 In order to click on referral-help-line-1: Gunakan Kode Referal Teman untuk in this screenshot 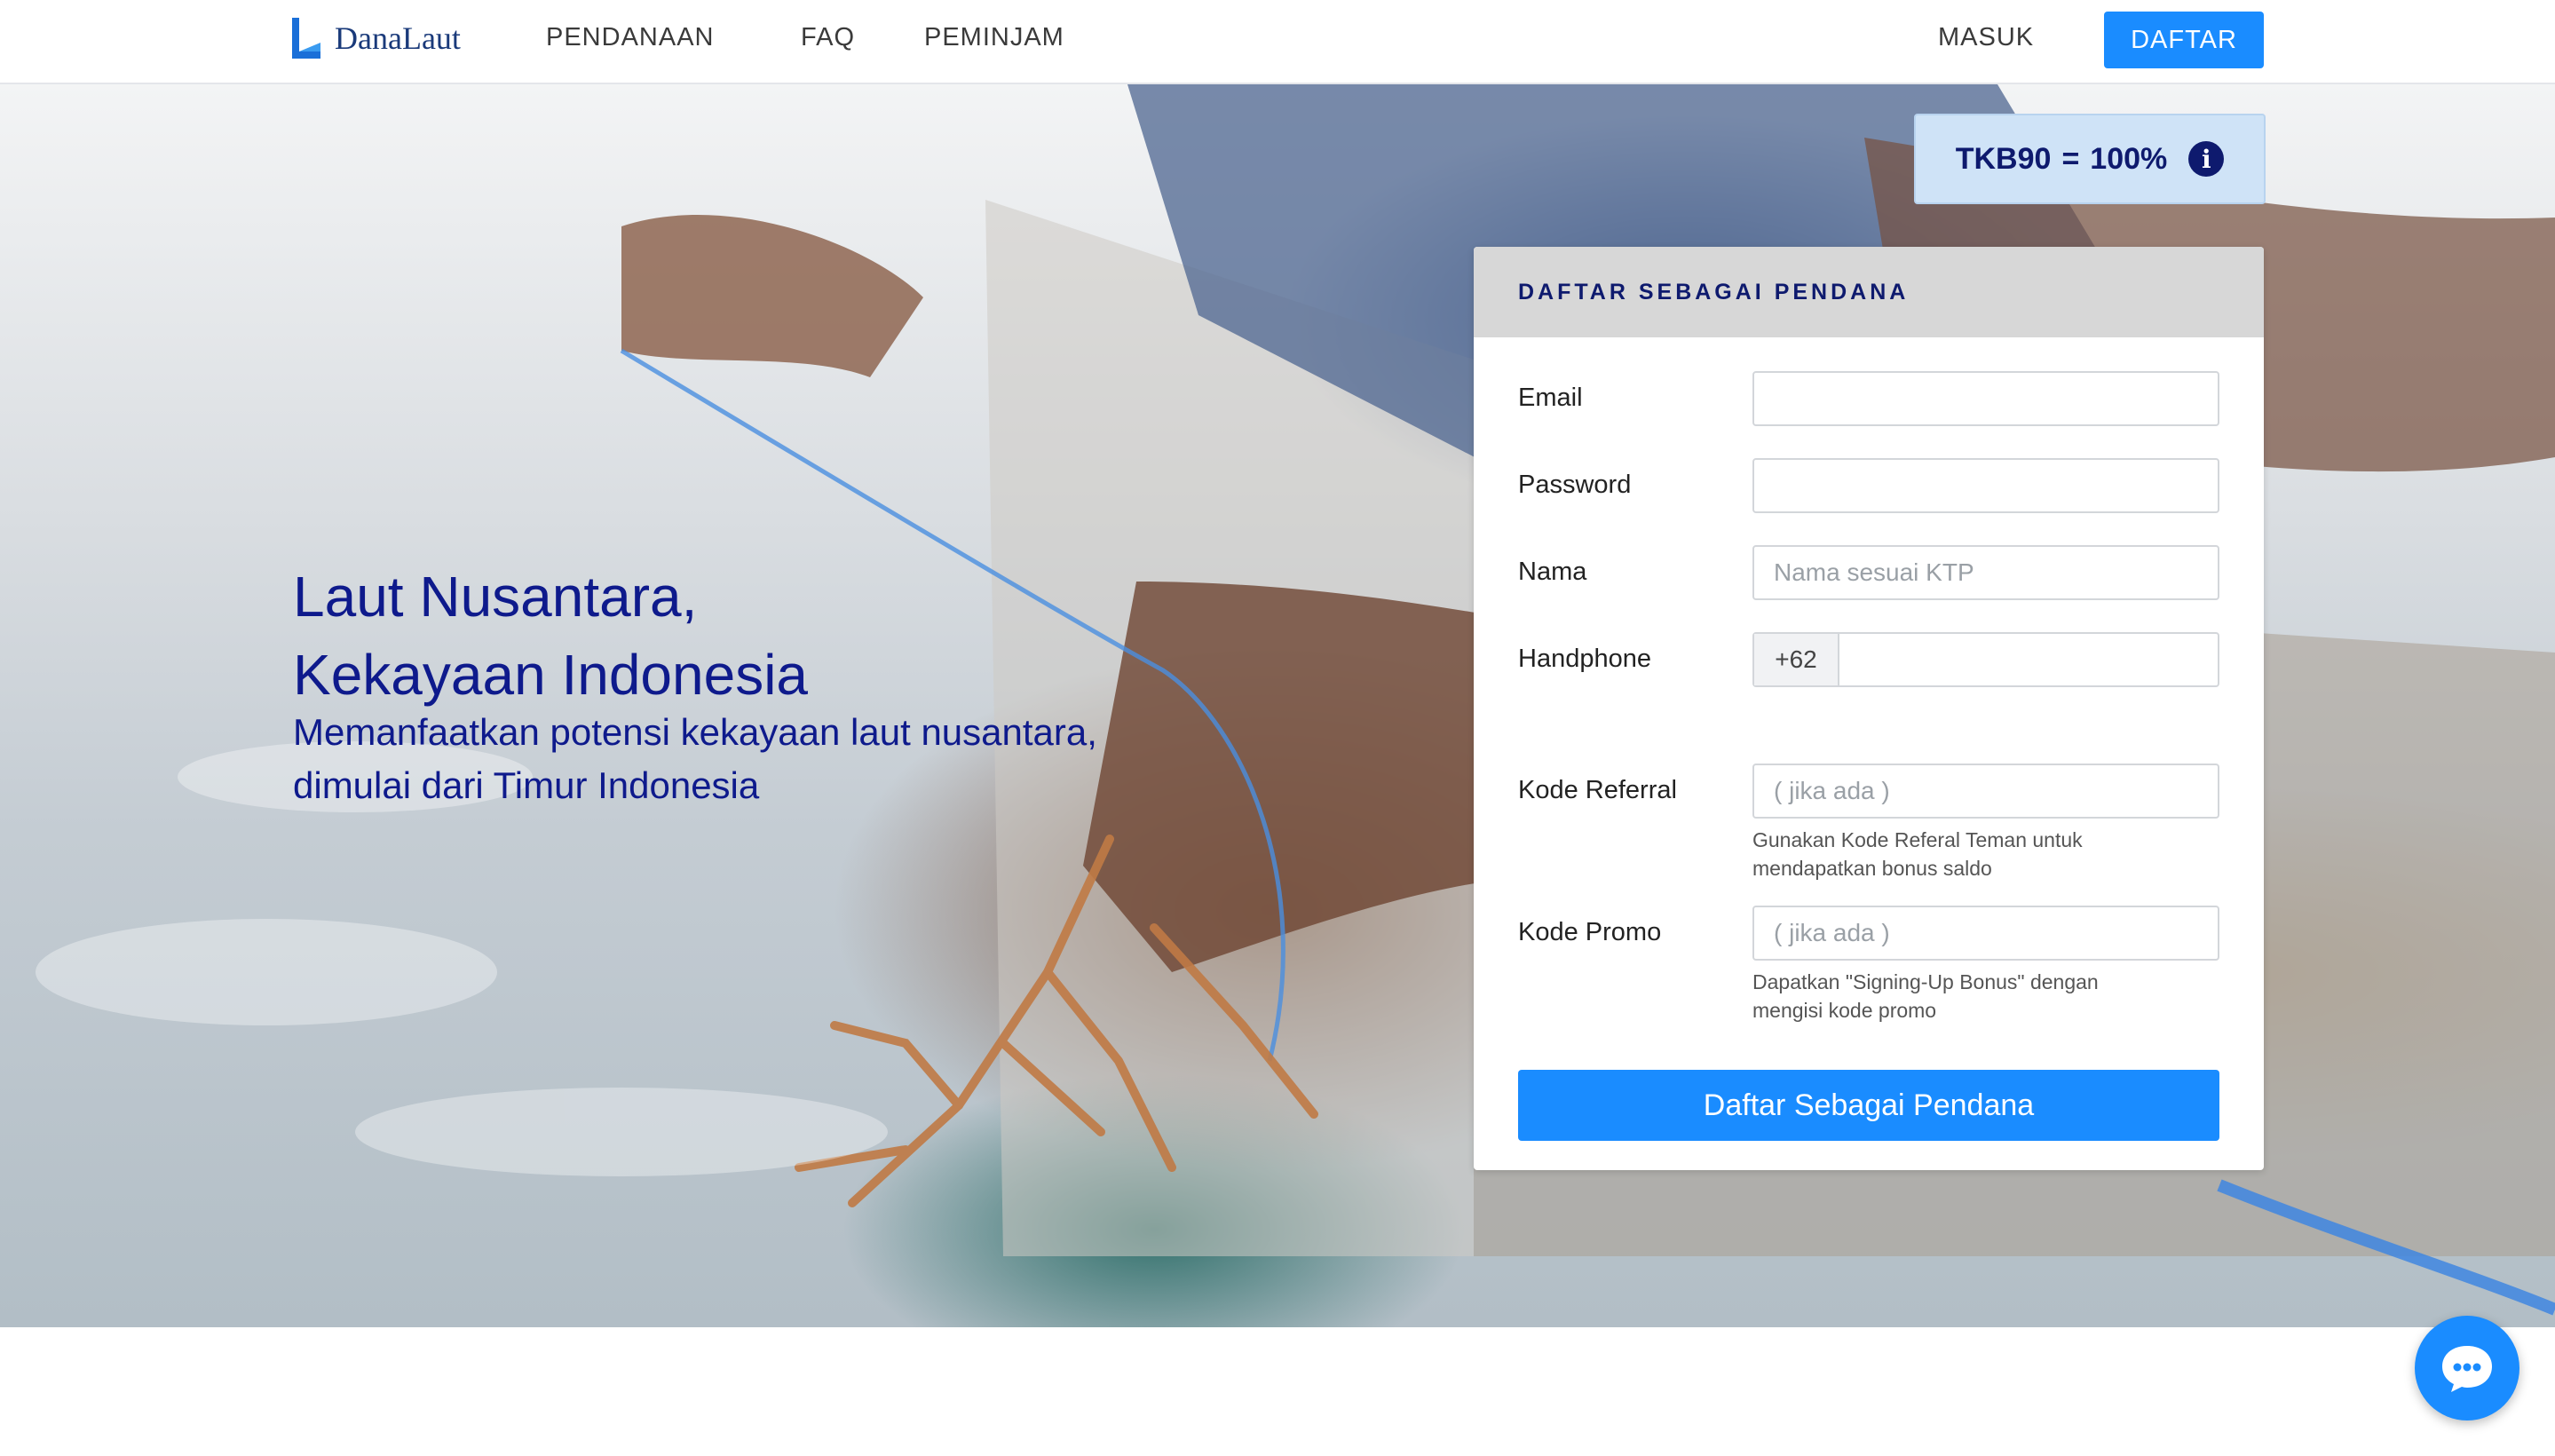, I will do `click(1917, 839)`.